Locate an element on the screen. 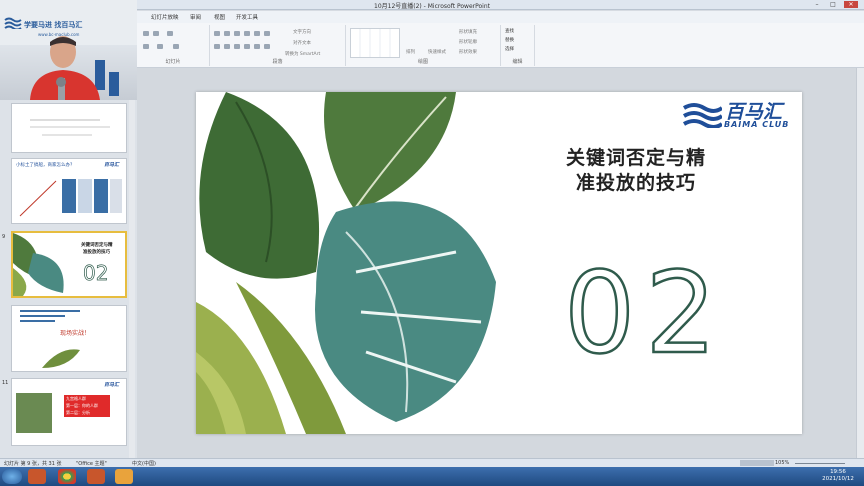  slide-title: 关键词否定与精 准投放的技巧 is located at coordinates (636, 171).